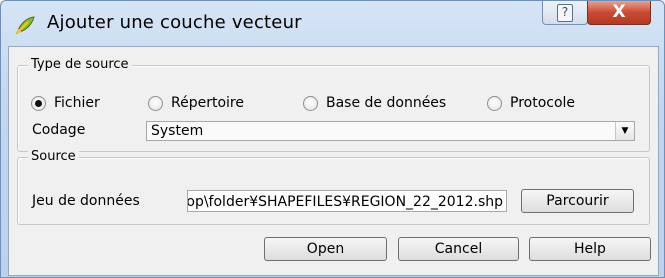 The height and width of the screenshot is (278, 665). I want to click on browse-button: Parcourir, so click(577, 201).